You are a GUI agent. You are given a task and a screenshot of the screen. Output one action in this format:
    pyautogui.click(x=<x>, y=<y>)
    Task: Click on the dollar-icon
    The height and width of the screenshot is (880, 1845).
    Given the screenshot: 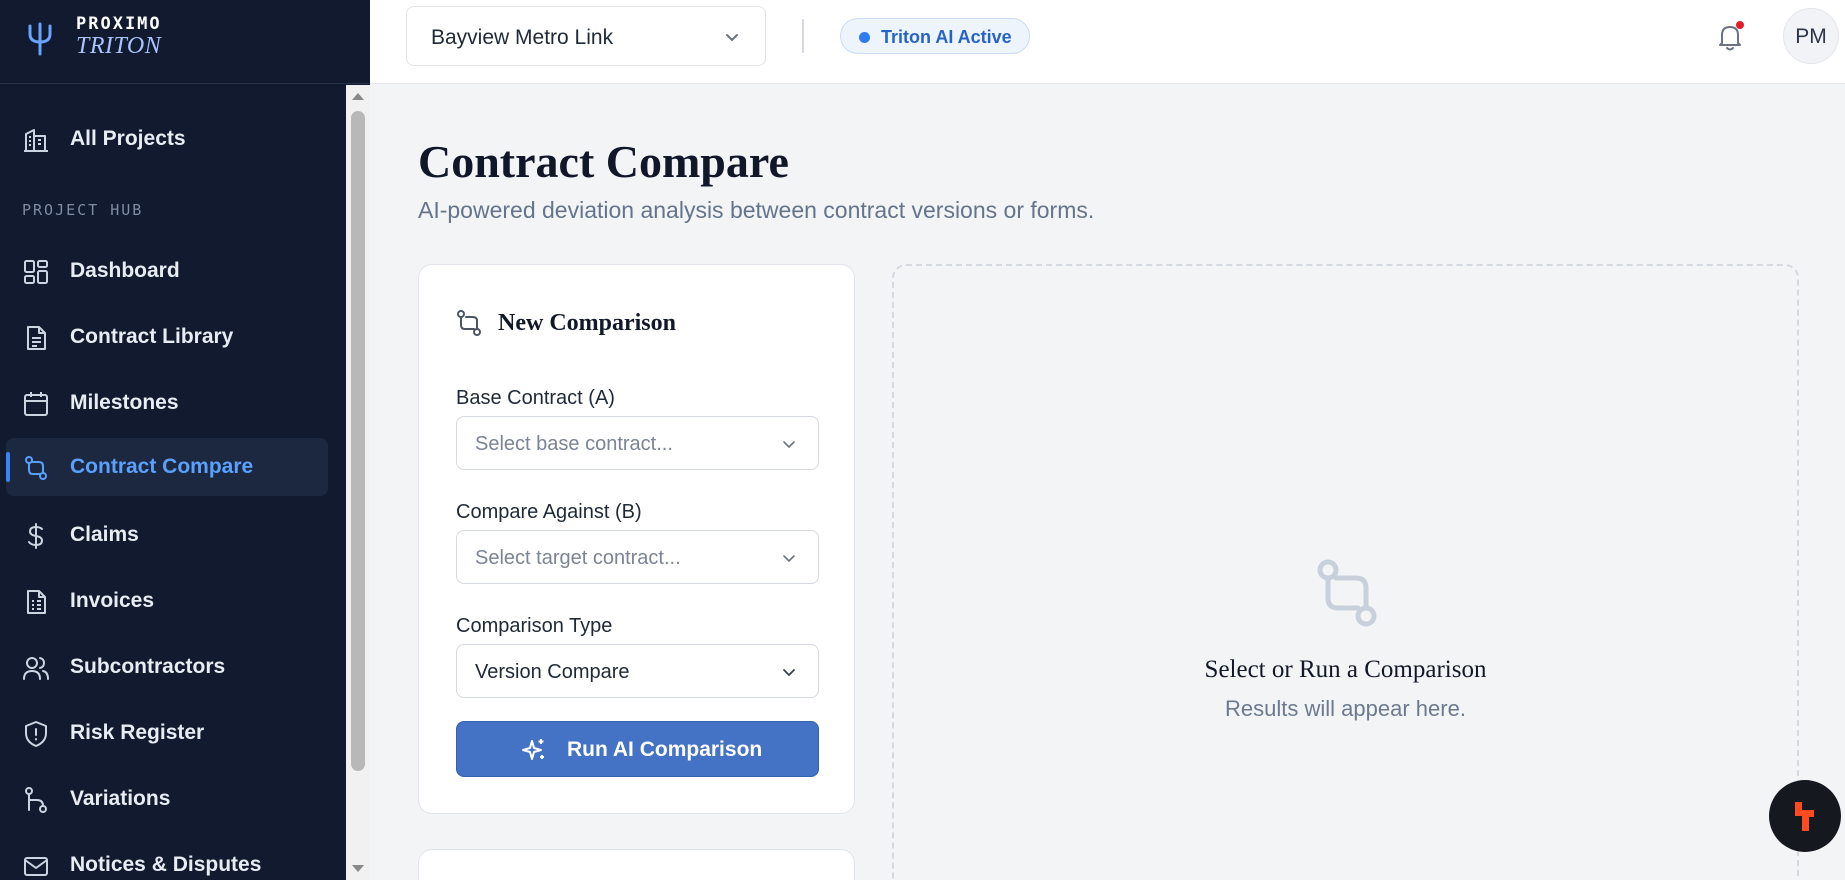 What is the action you would take?
    pyautogui.click(x=36, y=536)
    